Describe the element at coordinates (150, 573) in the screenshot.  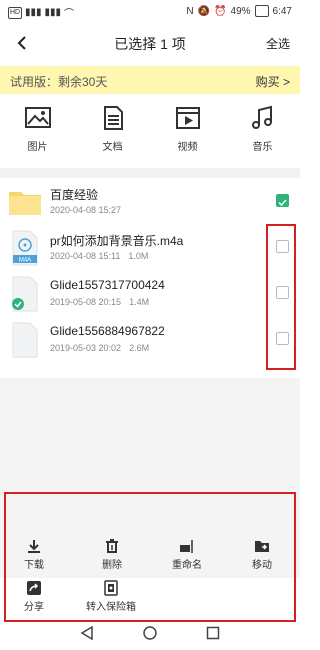
I see `action-bar: 下载 删除 重命名 移动 分享 转入保险箱` at that location.